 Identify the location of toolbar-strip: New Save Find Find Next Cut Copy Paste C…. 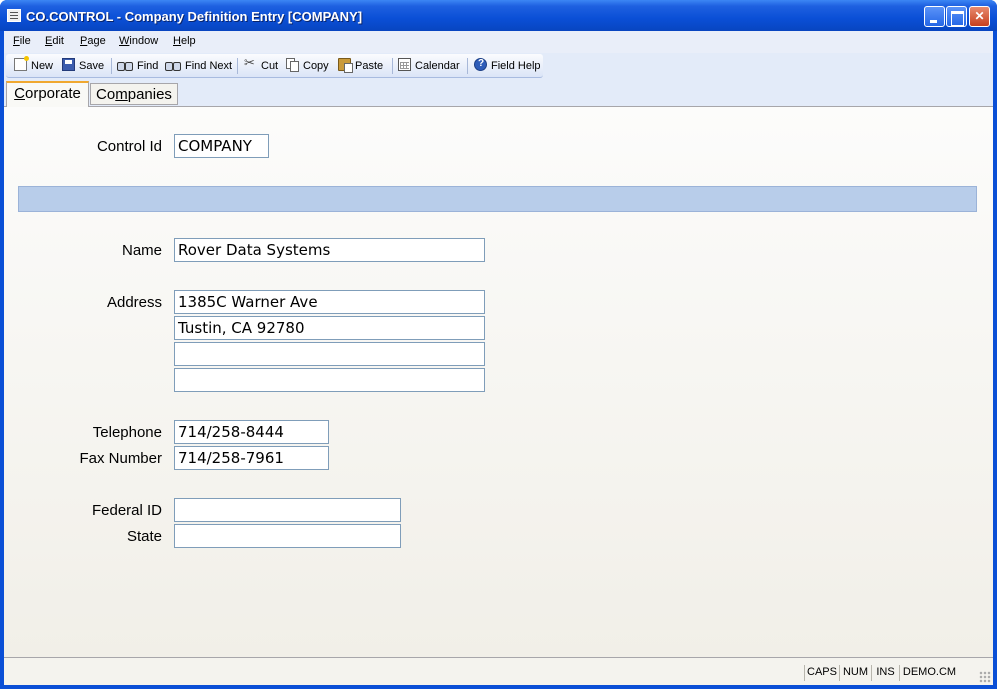
(274, 66).